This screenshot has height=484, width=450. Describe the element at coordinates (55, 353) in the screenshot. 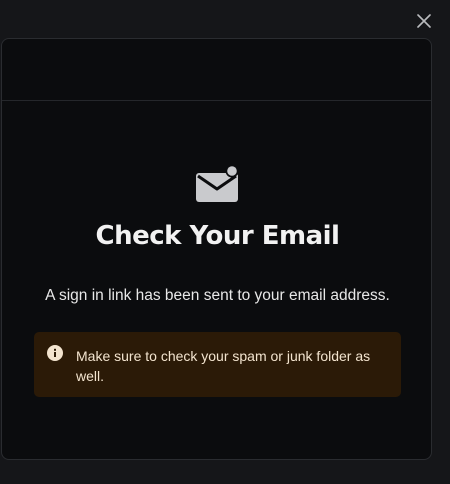

I see `info-icon` at that location.